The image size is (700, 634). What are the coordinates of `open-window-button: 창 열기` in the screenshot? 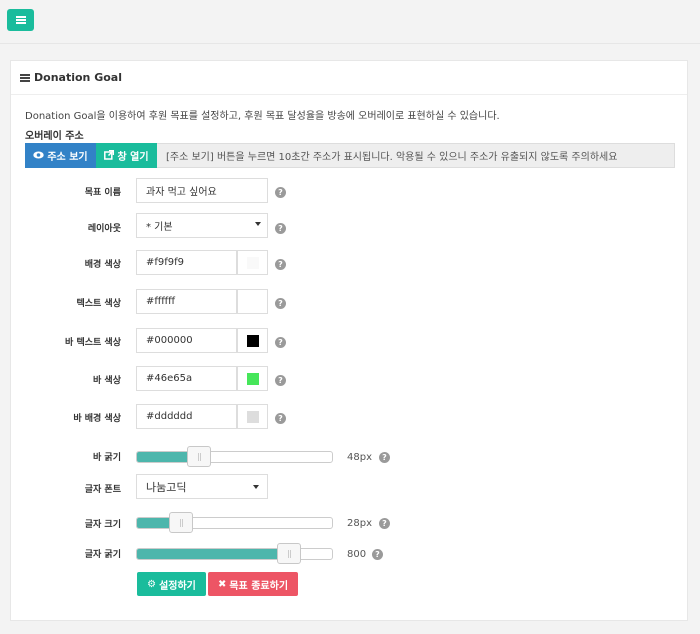 It's located at (126, 155).